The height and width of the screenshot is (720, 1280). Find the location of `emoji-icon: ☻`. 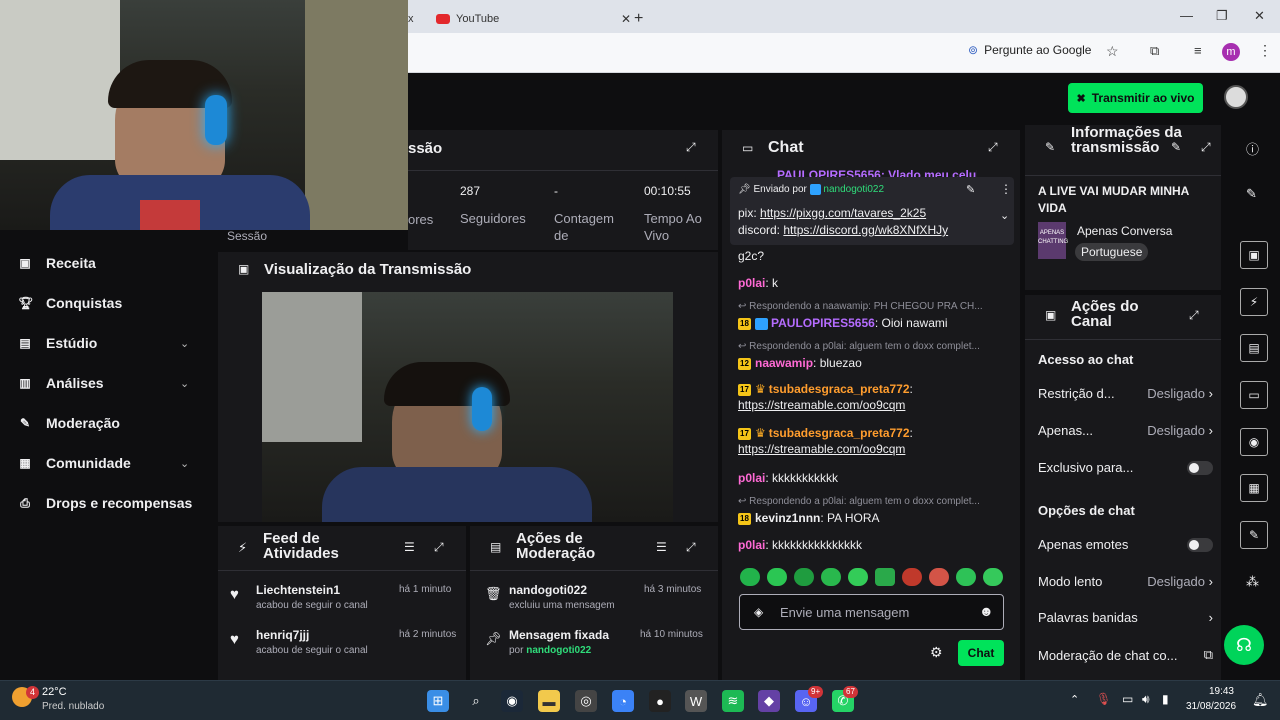

emoji-icon: ☻ is located at coordinates (986, 611).